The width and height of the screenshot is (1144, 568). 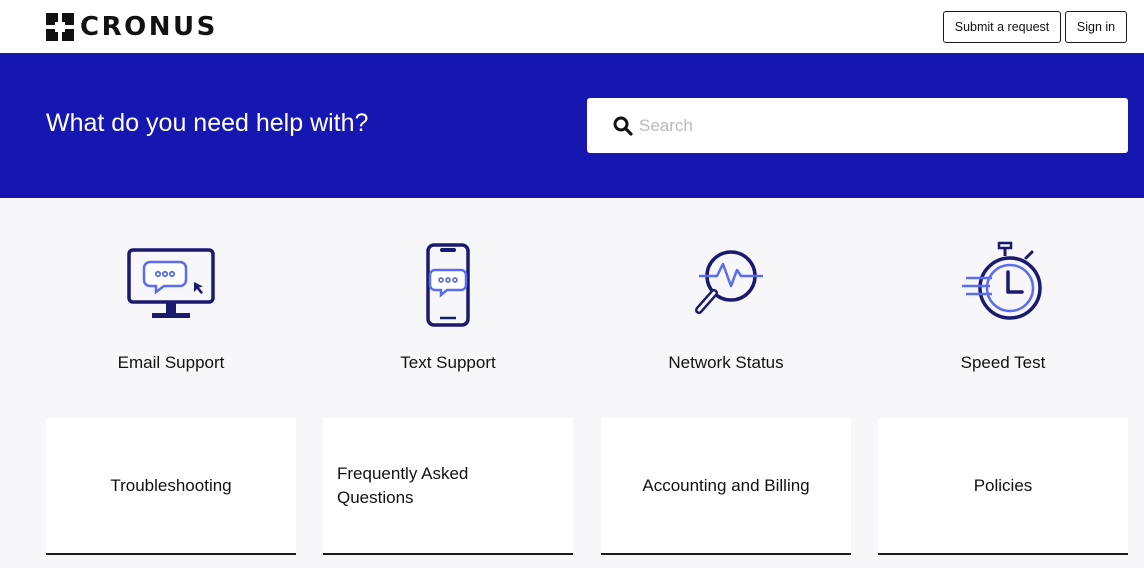 I want to click on monitor-chat-icon, so click(x=171, y=283).